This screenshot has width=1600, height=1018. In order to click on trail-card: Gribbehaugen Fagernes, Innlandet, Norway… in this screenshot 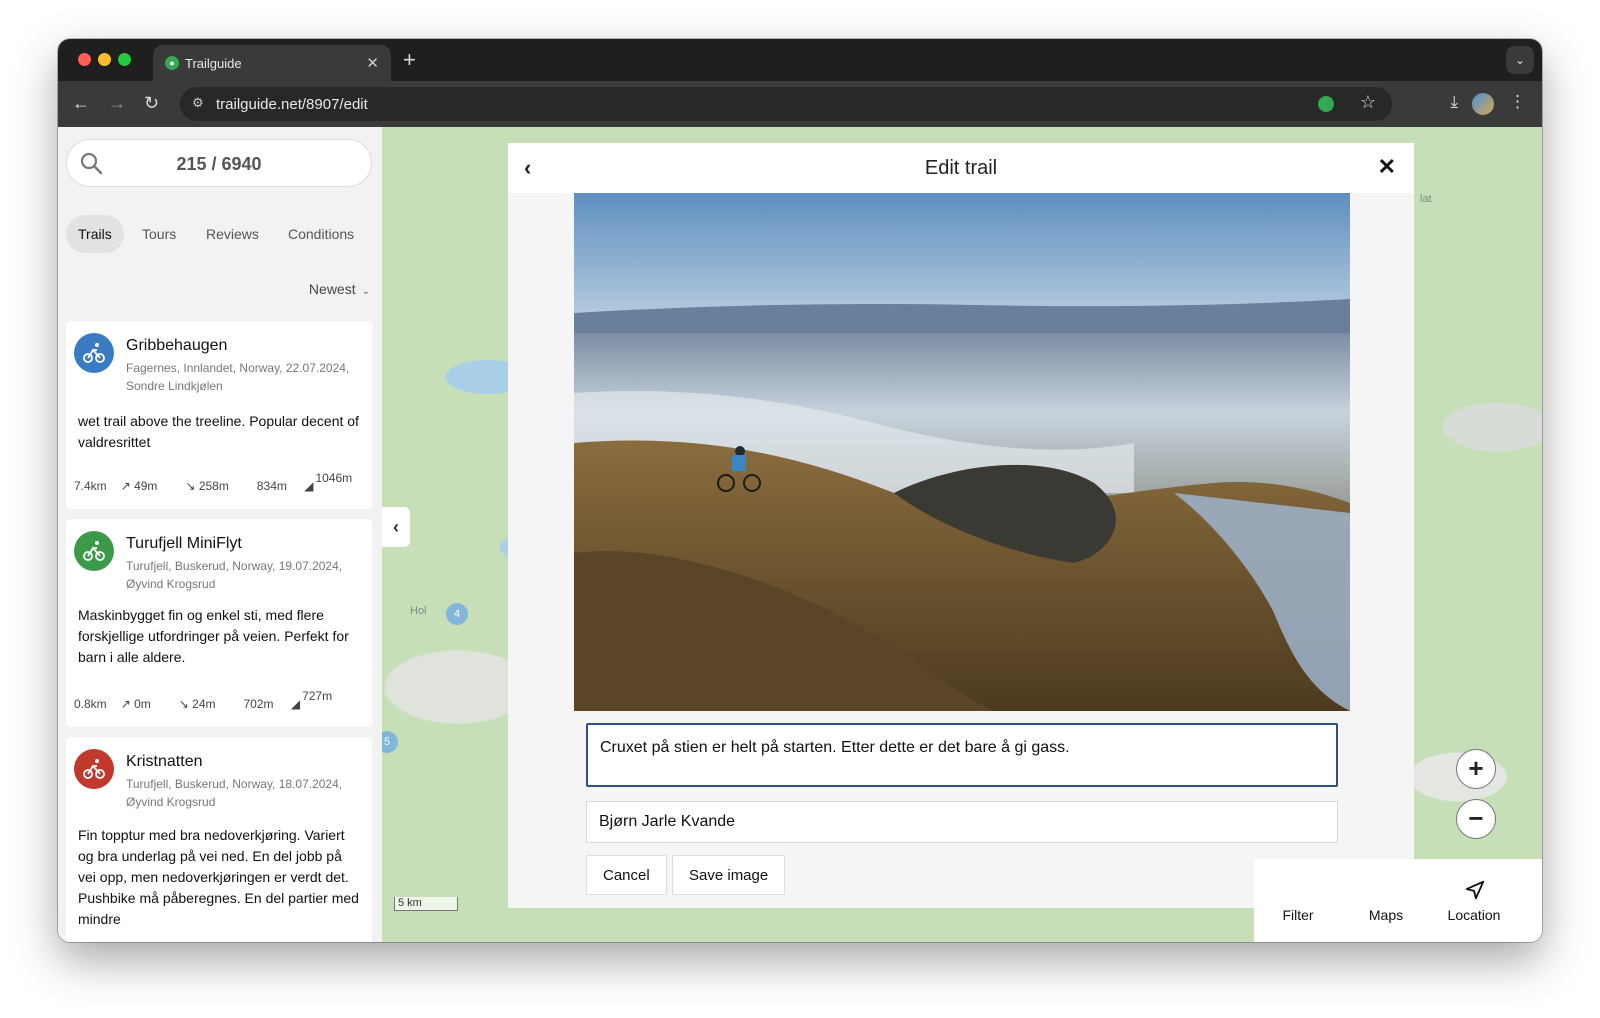, I will do `click(219, 415)`.